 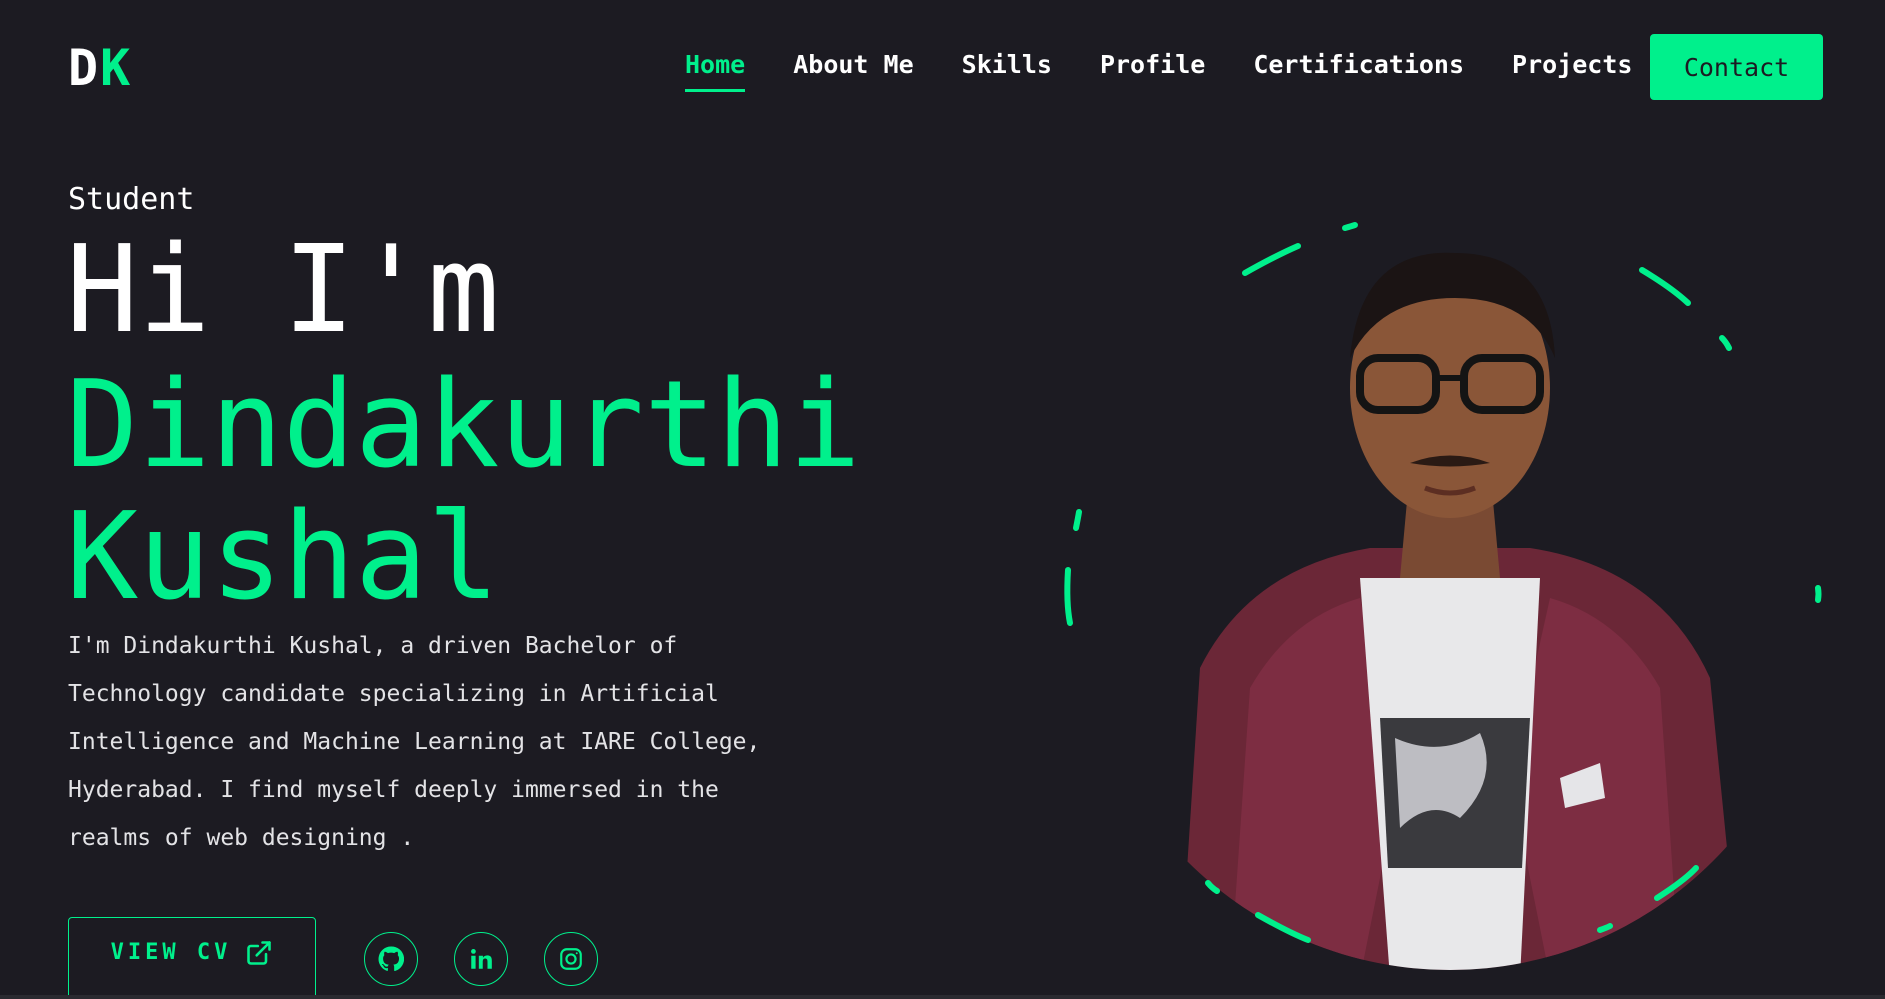 I want to click on contact-button: Contact, so click(x=1736, y=67).